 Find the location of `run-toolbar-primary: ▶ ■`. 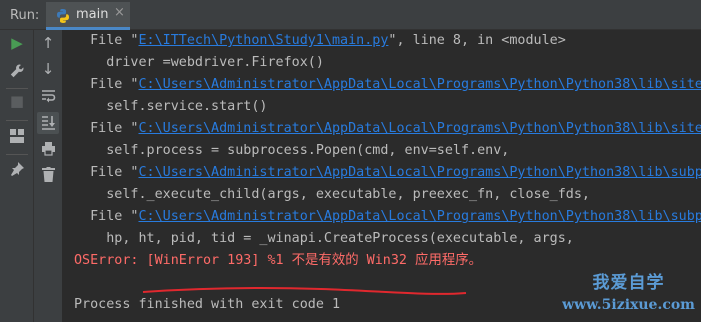

run-toolbar-primary: ▶ ■ is located at coordinates (17, 176).